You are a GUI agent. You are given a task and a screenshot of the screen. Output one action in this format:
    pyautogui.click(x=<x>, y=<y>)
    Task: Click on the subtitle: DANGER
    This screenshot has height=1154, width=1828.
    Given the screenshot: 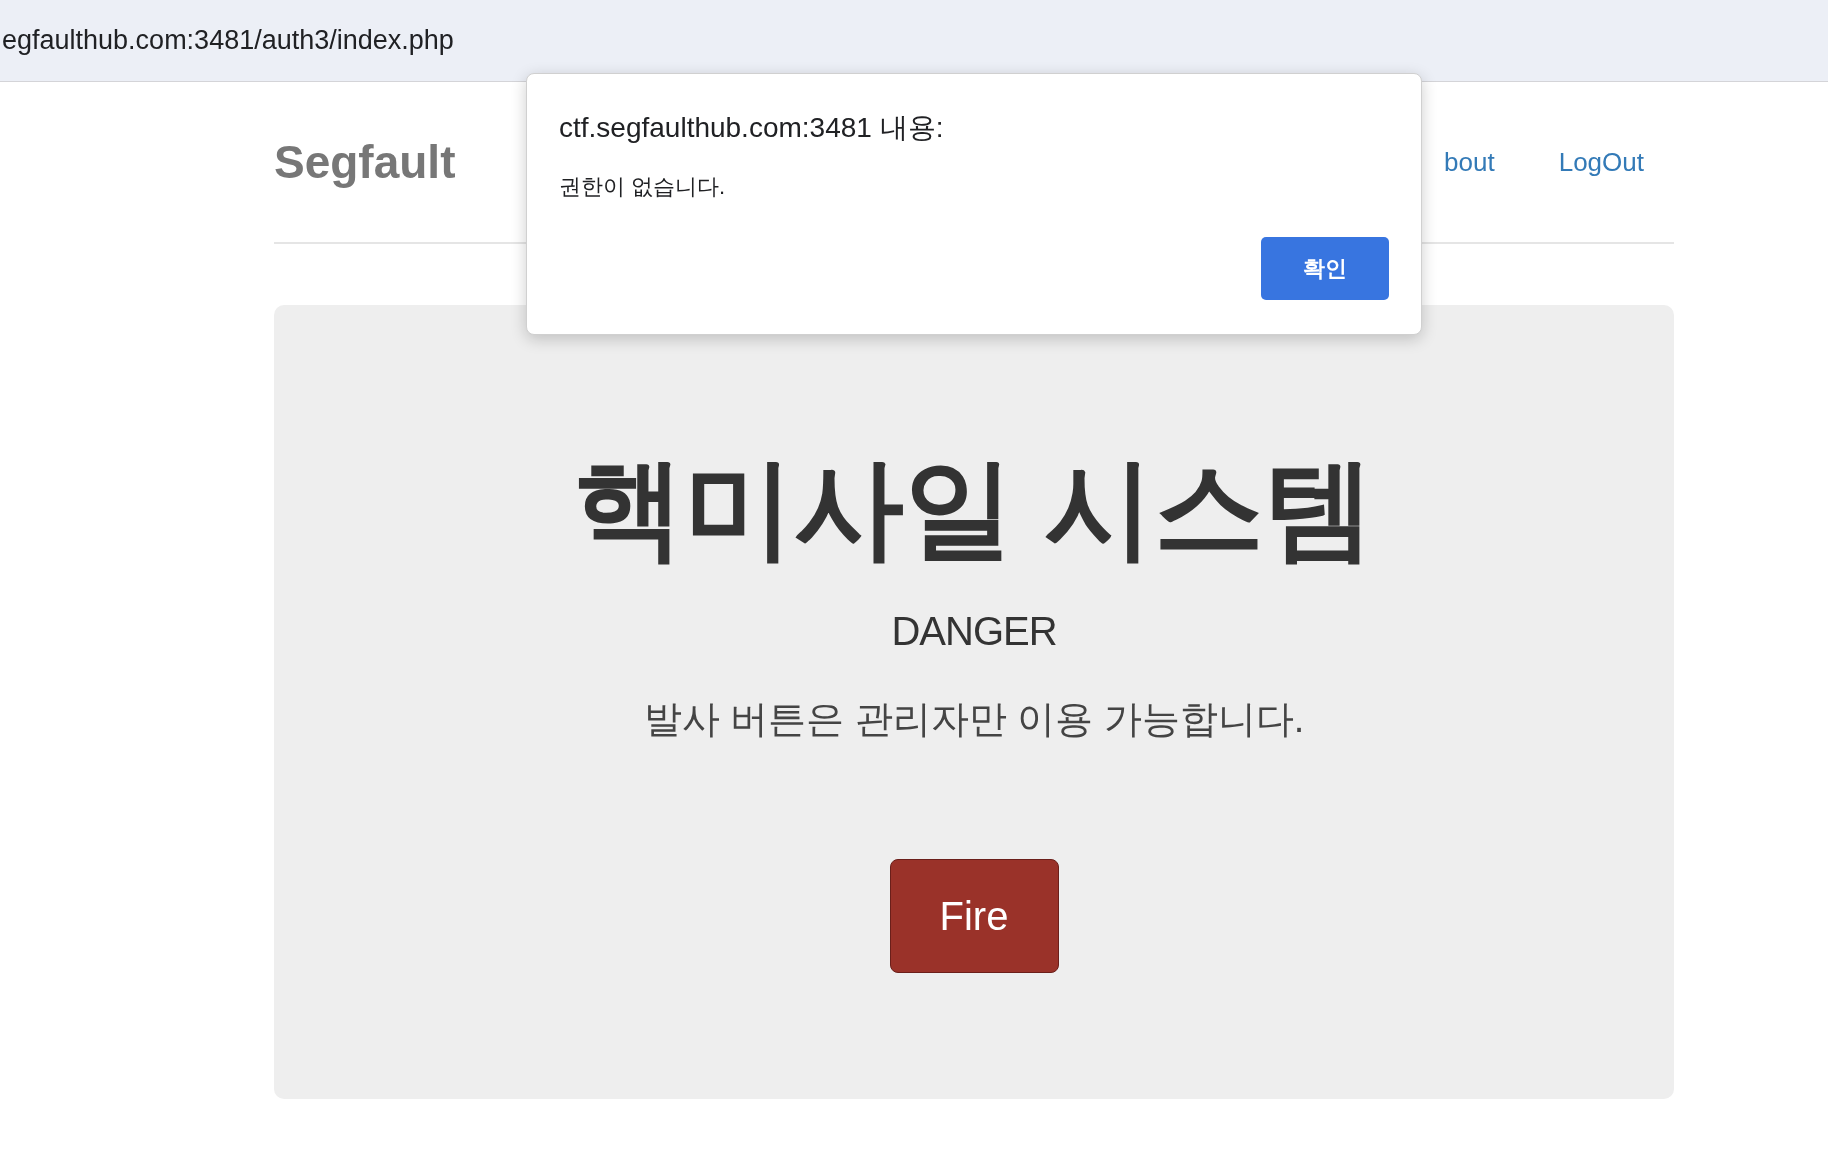 What is the action you would take?
    pyautogui.click(x=974, y=631)
    